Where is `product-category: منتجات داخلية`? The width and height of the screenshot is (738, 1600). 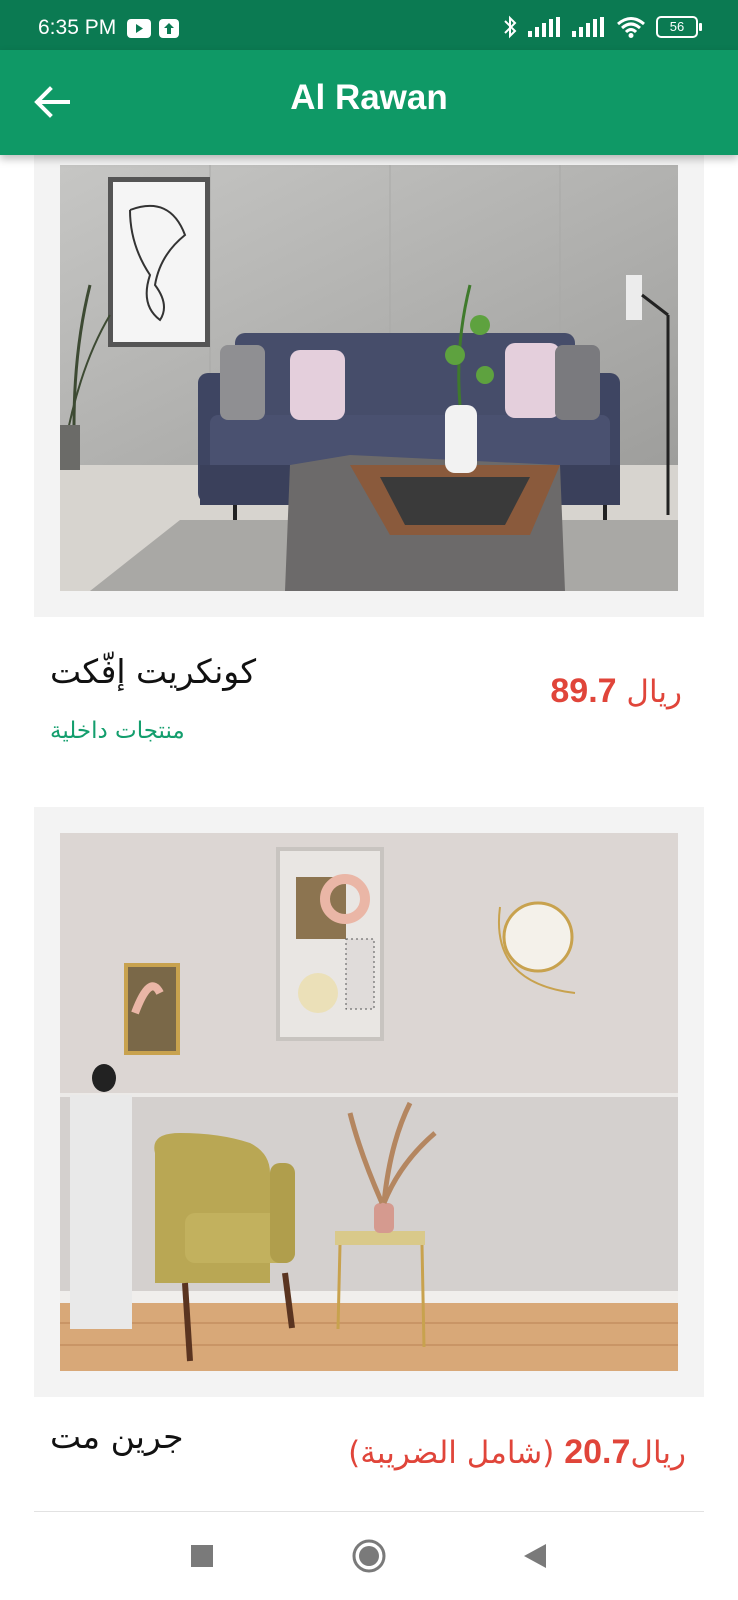 product-category: منتجات داخلية is located at coordinates (117, 731).